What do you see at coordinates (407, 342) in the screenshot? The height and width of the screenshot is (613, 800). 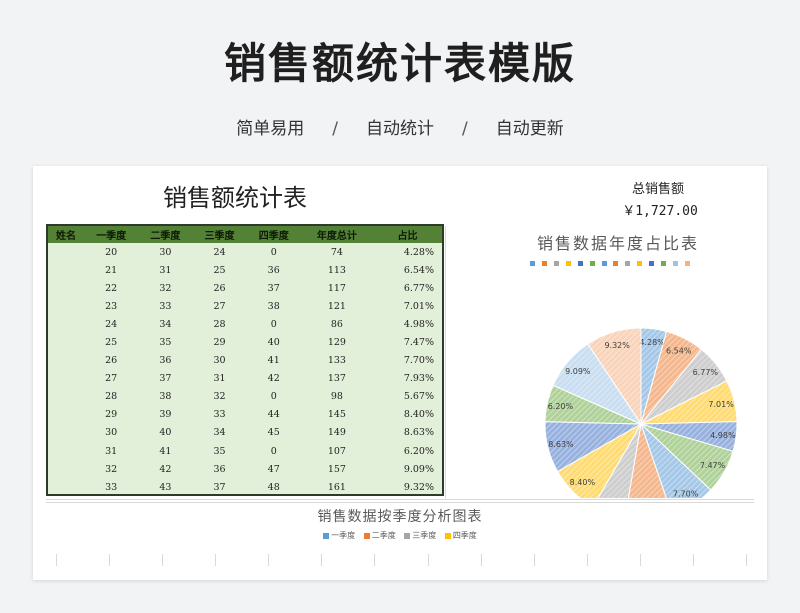 I see `cell-ratio: 7.47%` at bounding box center [407, 342].